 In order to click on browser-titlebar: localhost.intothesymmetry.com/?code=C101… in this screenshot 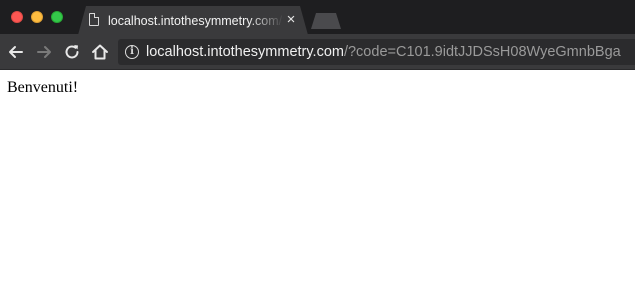, I will do `click(317, 17)`.